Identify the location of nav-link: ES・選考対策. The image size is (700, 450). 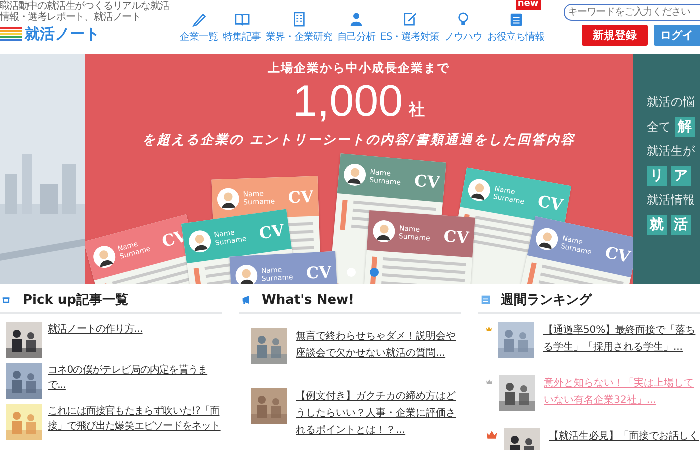
(410, 28).